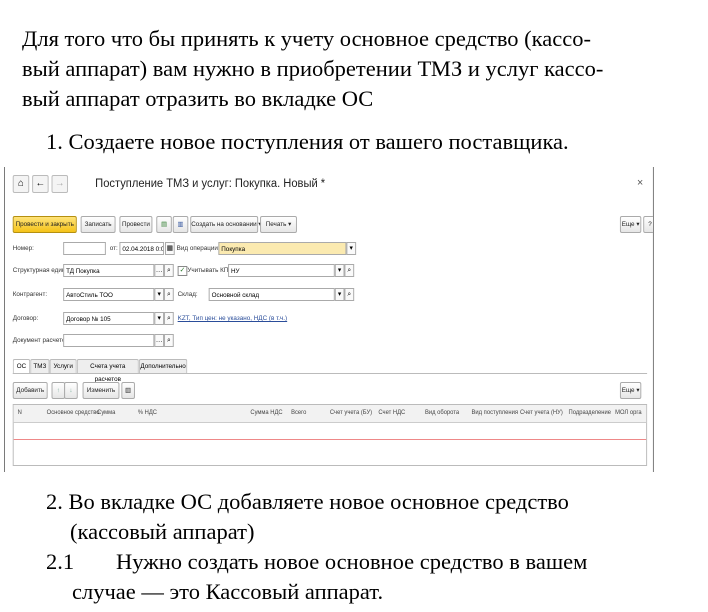  I want to click on tab-tmz: ТМЗ, so click(40, 366).